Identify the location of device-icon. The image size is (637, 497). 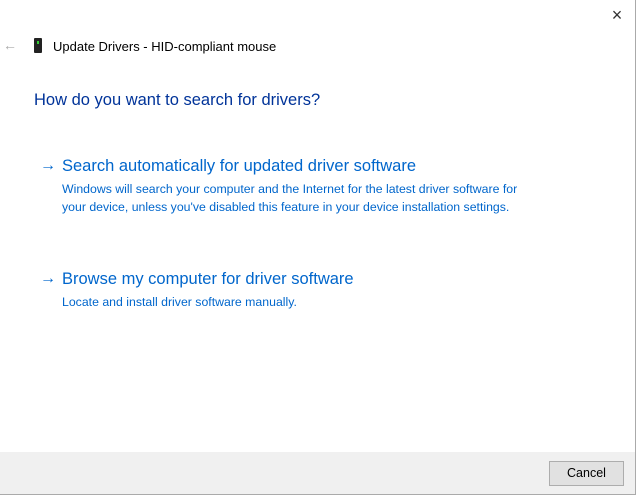
(38, 45).